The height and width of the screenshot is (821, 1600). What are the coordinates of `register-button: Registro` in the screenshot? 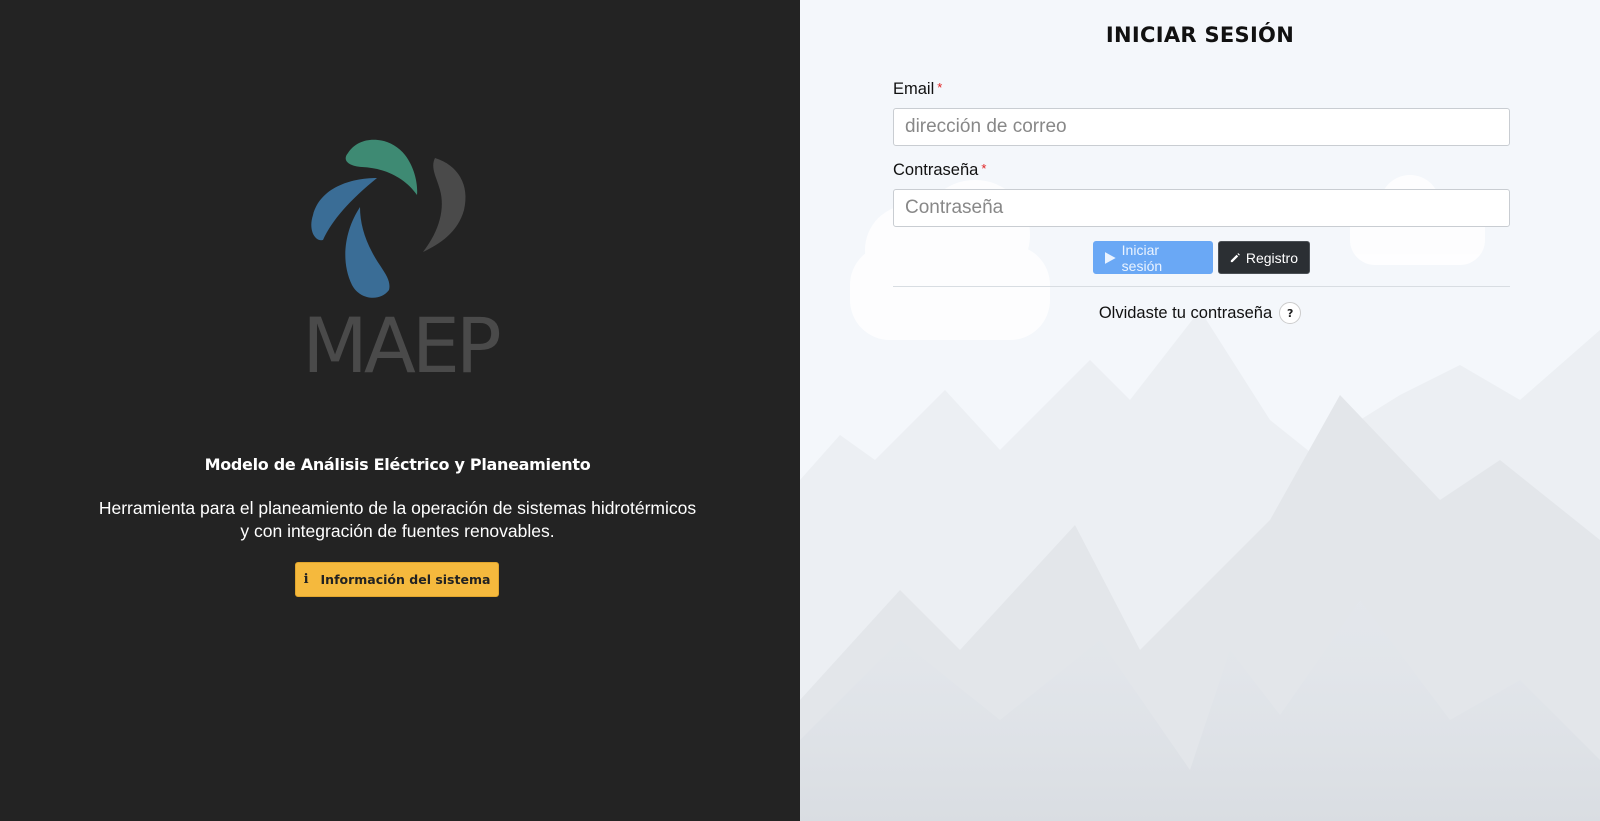 It's located at (1264, 257).